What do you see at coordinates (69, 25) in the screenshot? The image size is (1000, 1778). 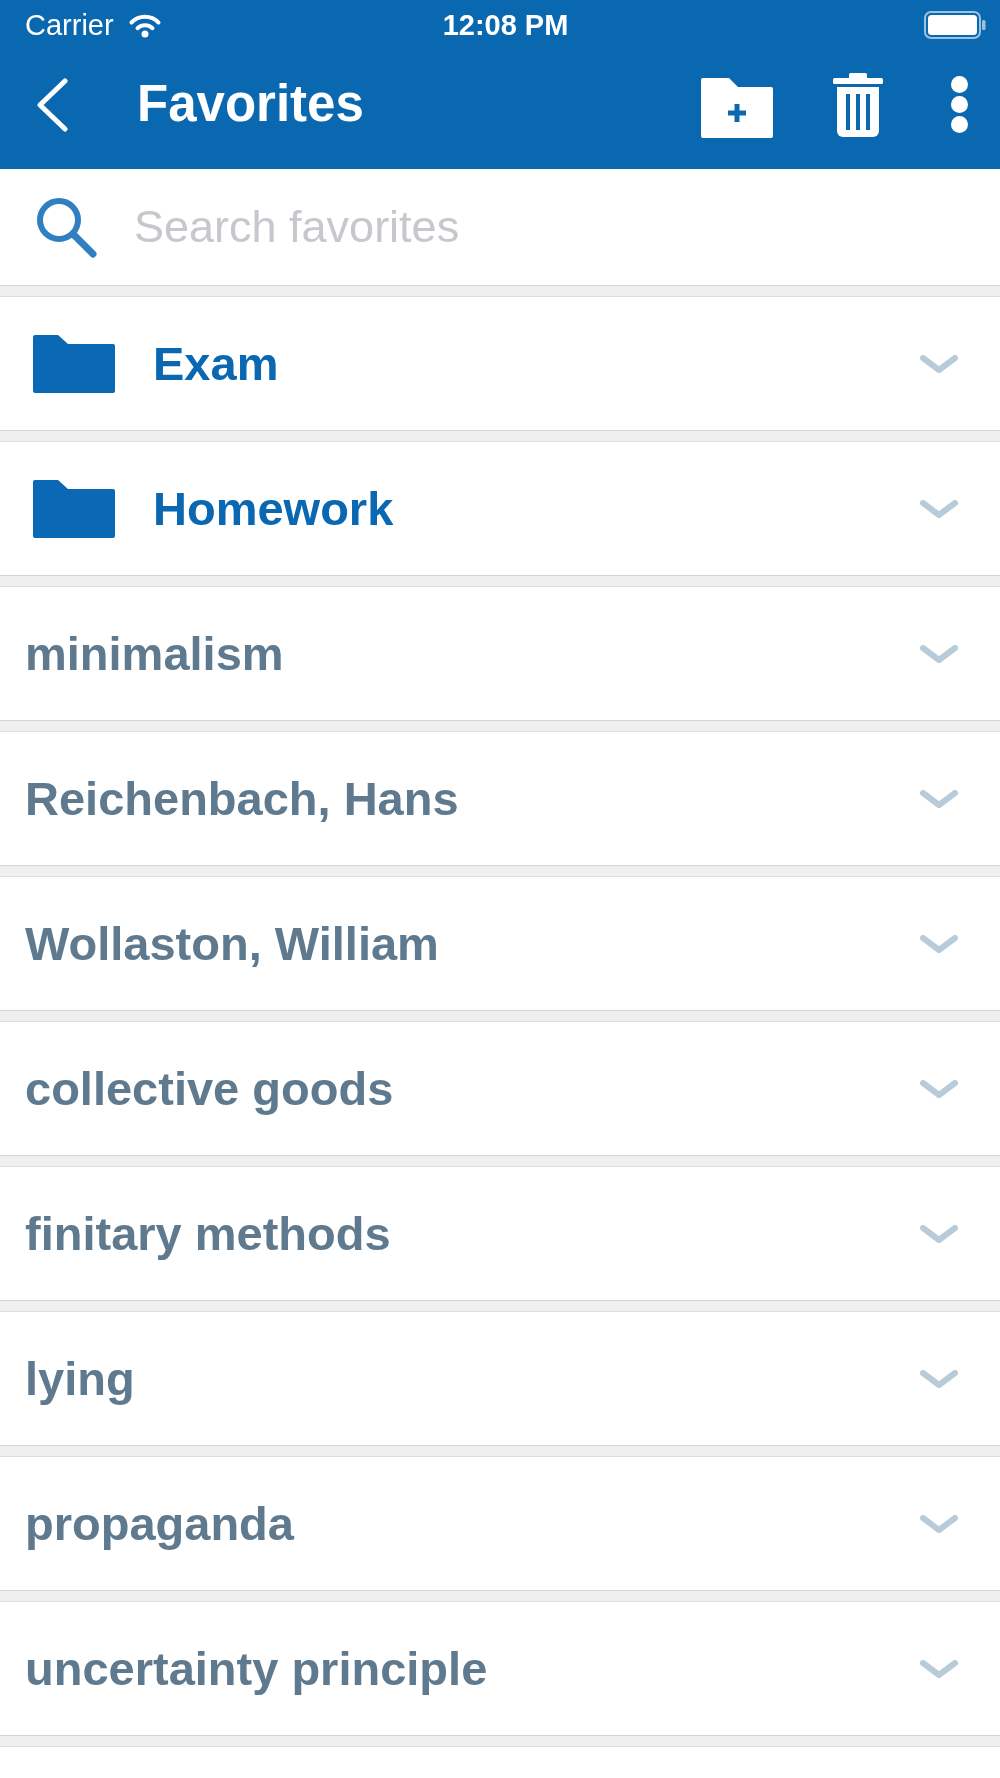 I see `carrier-name: Carrier` at bounding box center [69, 25].